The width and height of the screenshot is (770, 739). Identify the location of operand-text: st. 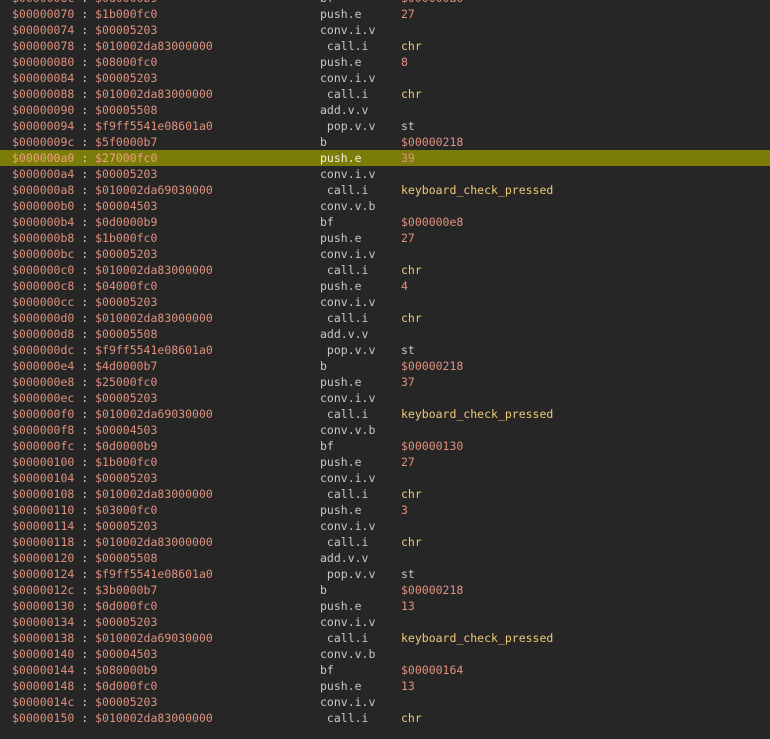
(408, 126).